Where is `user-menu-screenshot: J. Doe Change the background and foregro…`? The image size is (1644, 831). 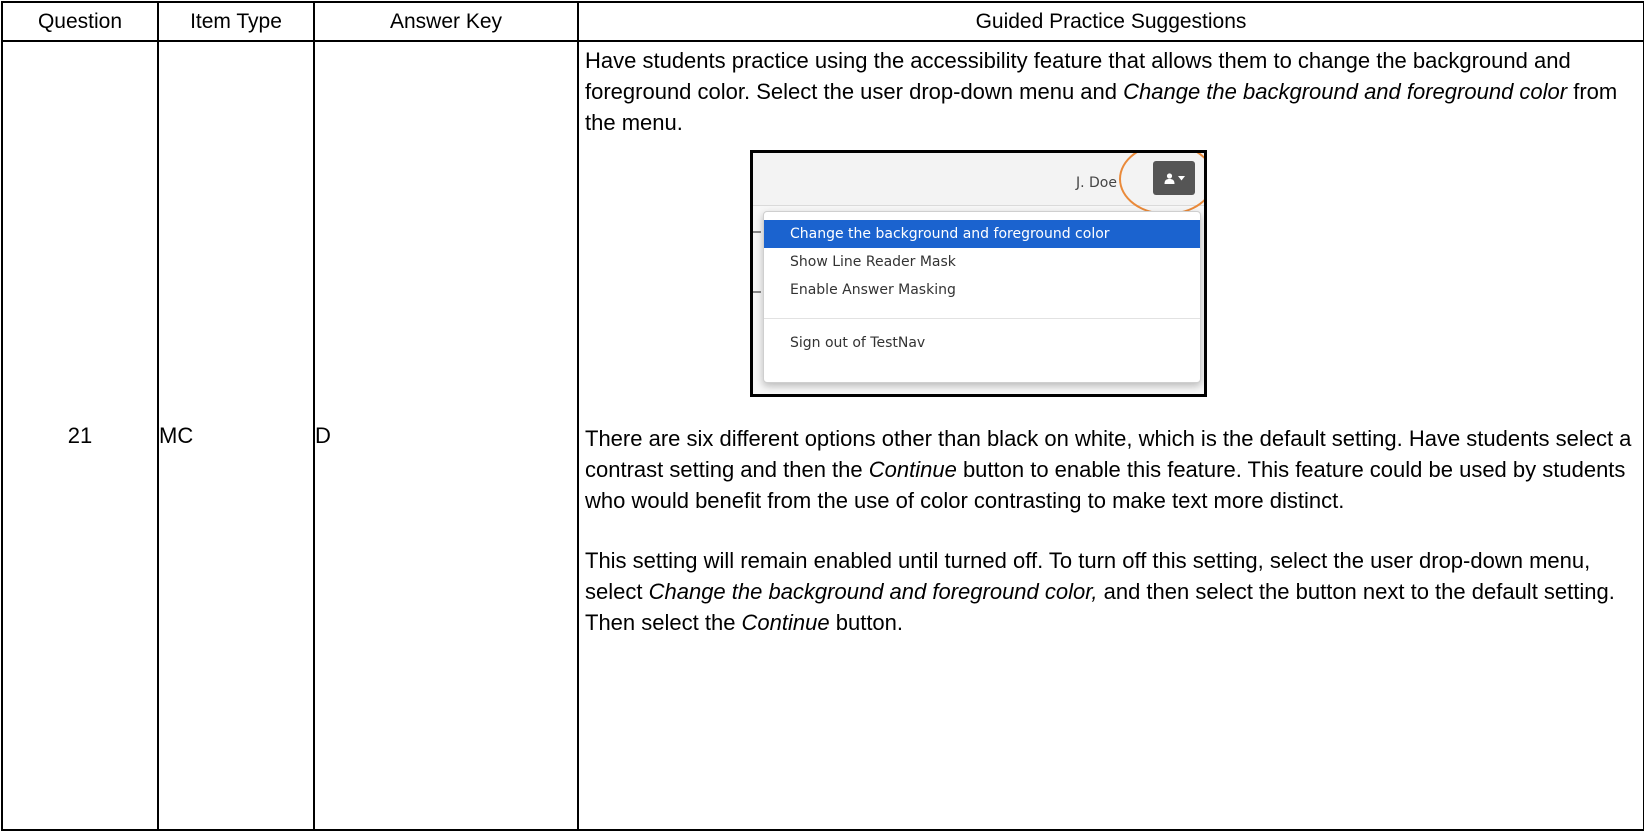
user-menu-screenshot: J. Doe Change the background and foregro… is located at coordinates (978, 273).